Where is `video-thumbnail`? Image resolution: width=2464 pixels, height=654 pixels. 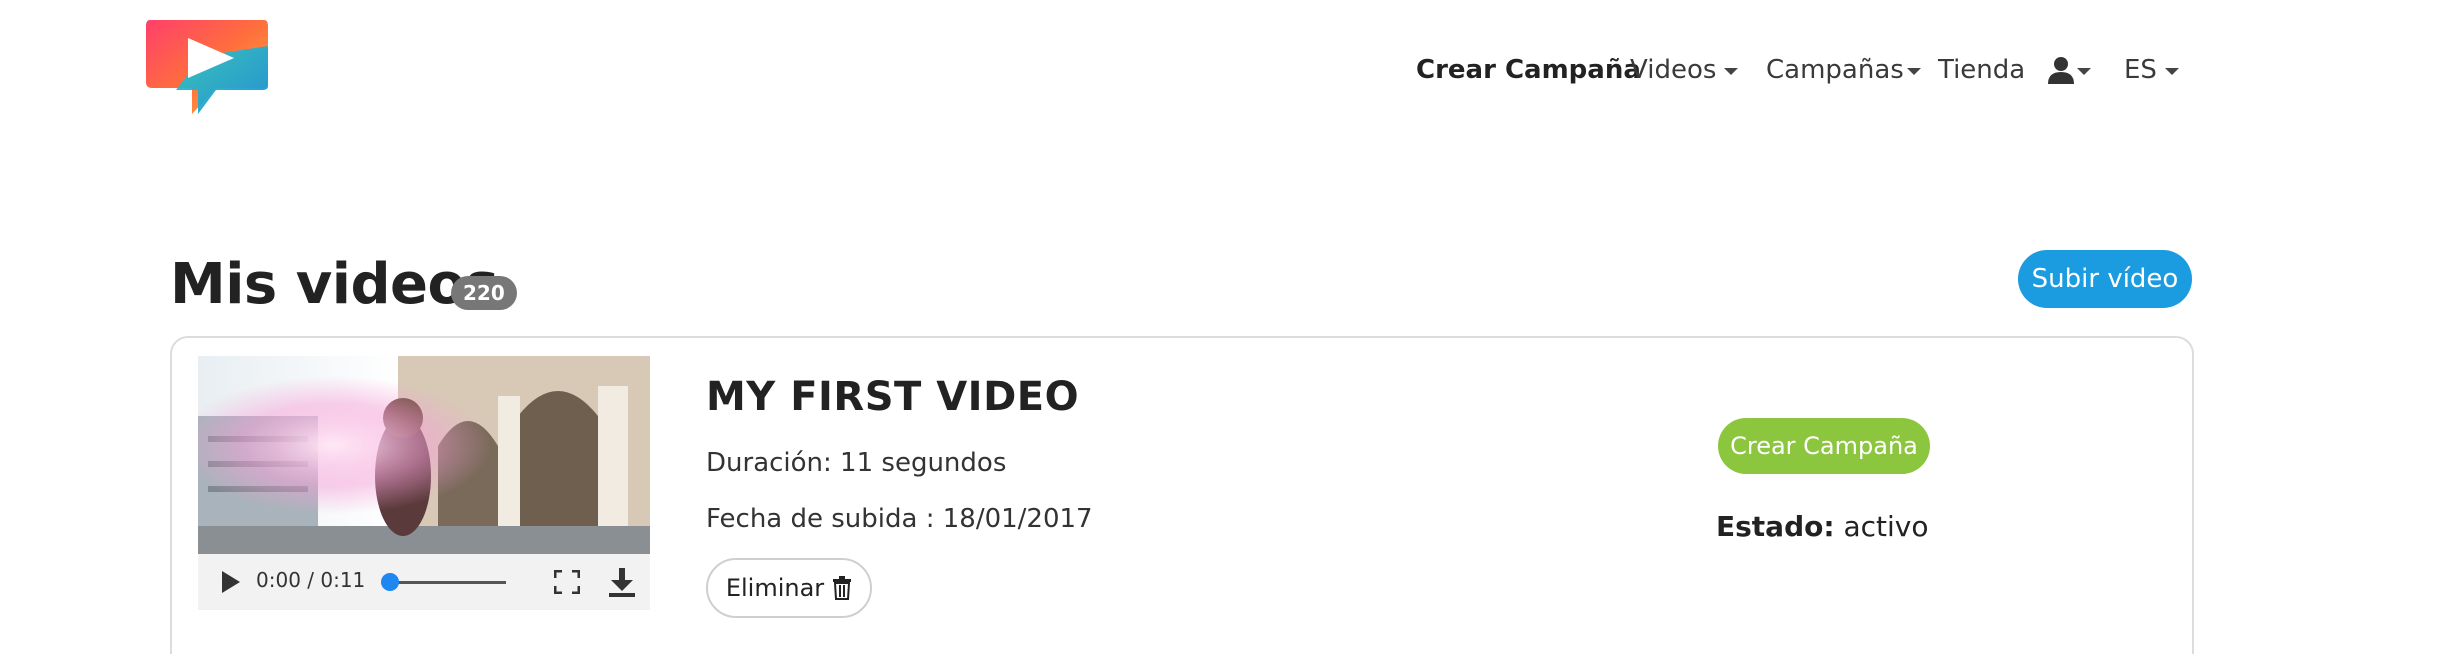 video-thumbnail is located at coordinates (424, 455).